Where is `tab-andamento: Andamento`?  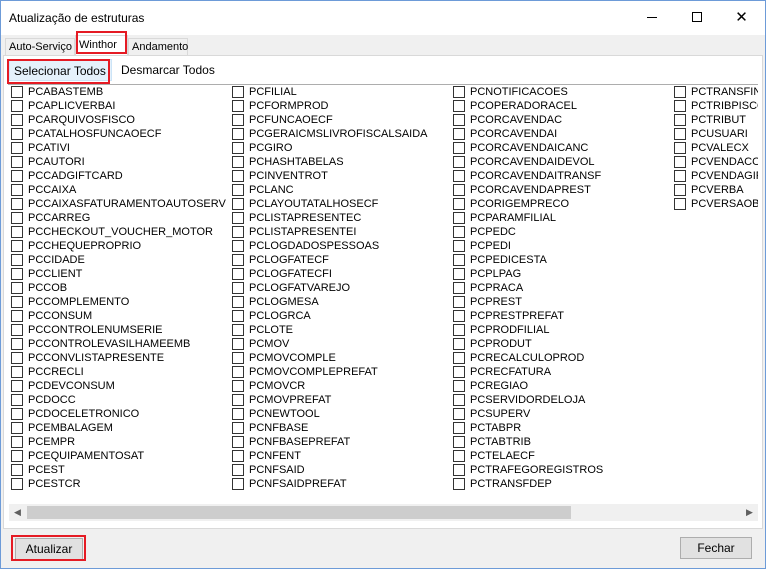
tab-andamento: Andamento is located at coordinates (158, 46).